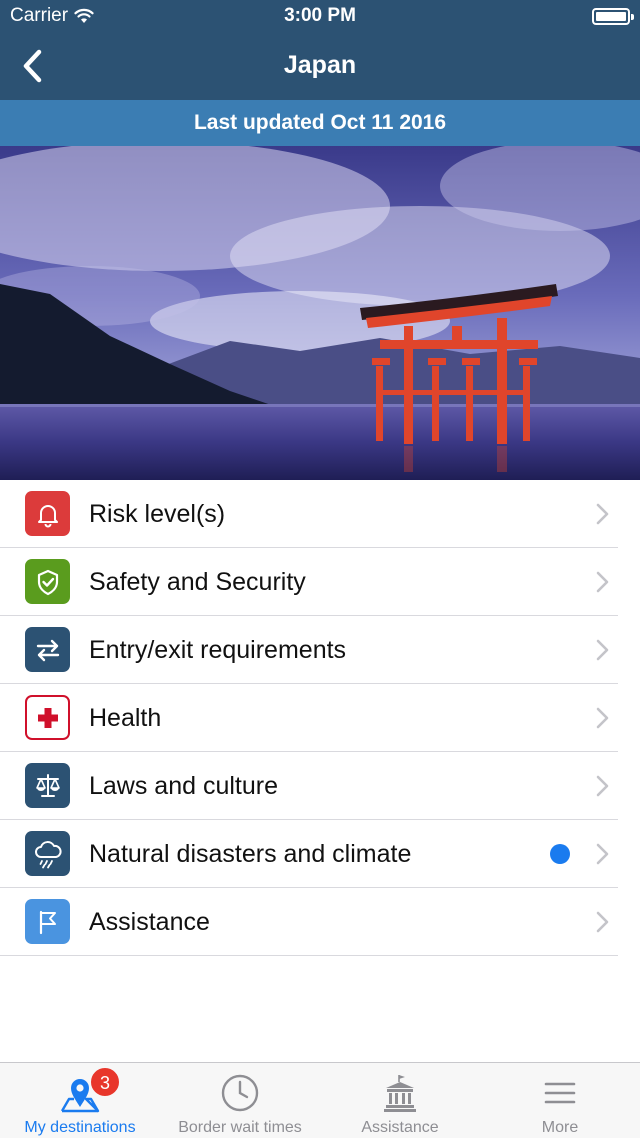  I want to click on tab-my-destinations: 3 My destinations, so click(80, 1100).